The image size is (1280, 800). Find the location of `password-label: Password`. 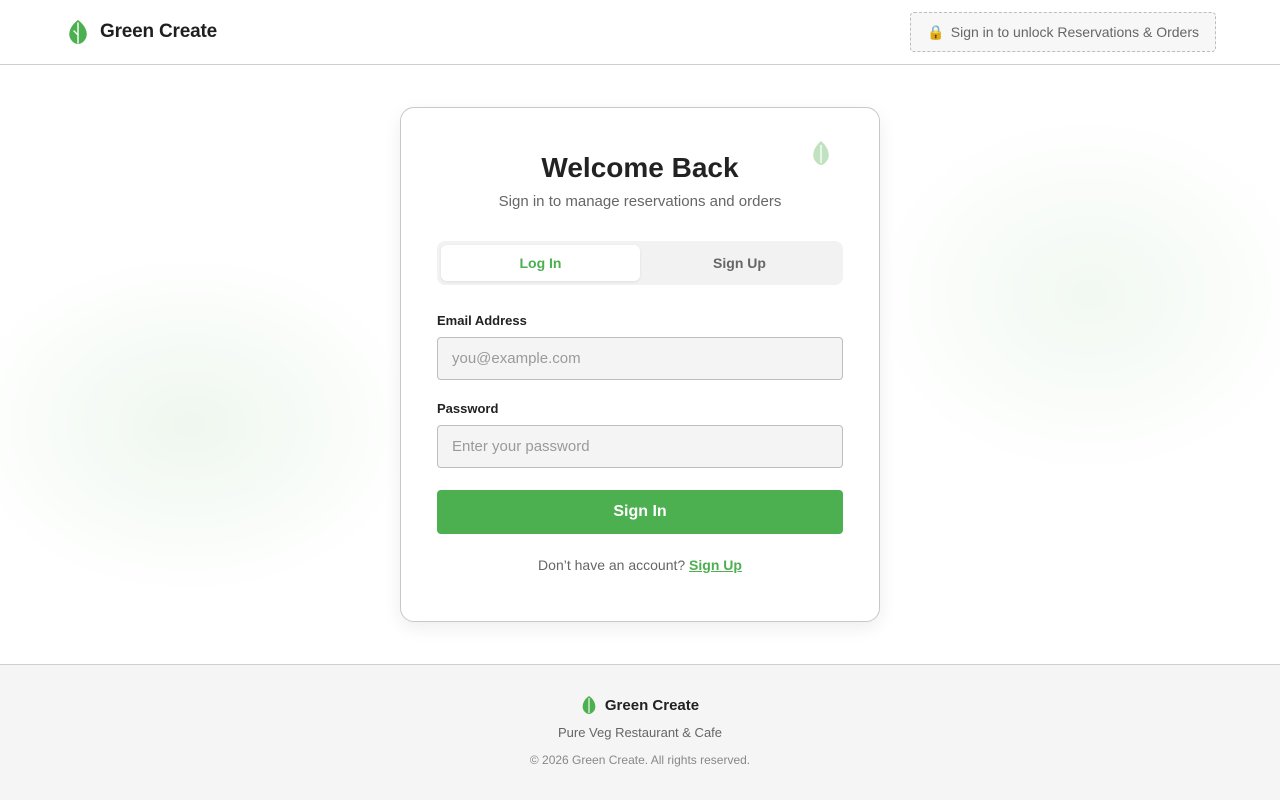

password-label: Password is located at coordinates (468, 408).